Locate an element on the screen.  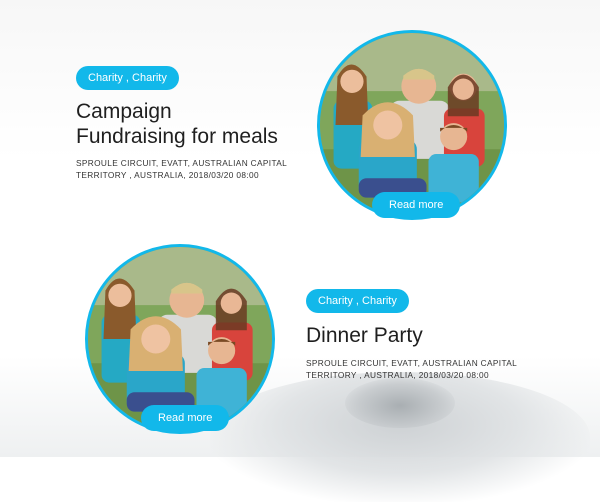
background-tree is located at coordinates (400, 403).